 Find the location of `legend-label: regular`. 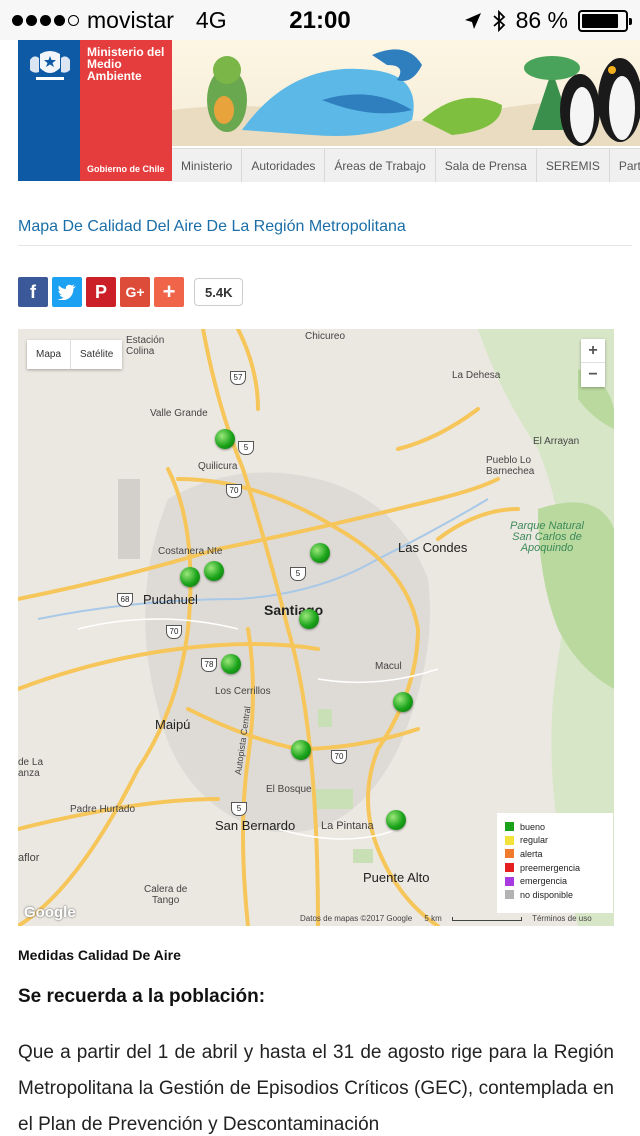

legend-label: regular is located at coordinates (534, 840).